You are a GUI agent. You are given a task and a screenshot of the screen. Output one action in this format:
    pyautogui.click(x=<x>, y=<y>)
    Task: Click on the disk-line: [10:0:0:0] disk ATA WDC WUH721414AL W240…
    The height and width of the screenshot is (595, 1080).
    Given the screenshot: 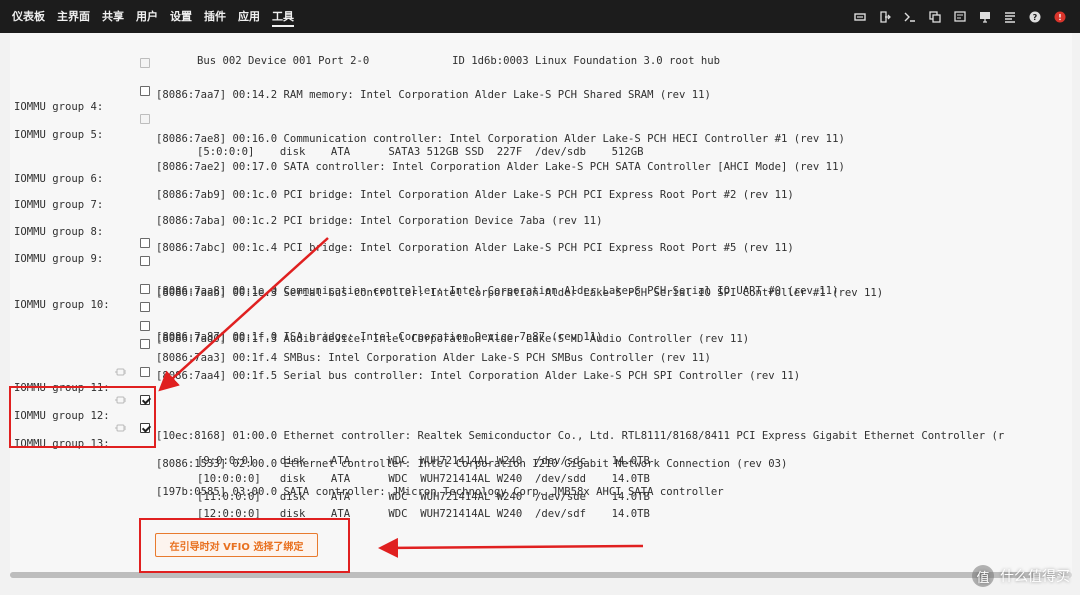 What is the action you would take?
    pyautogui.click(x=423, y=479)
    